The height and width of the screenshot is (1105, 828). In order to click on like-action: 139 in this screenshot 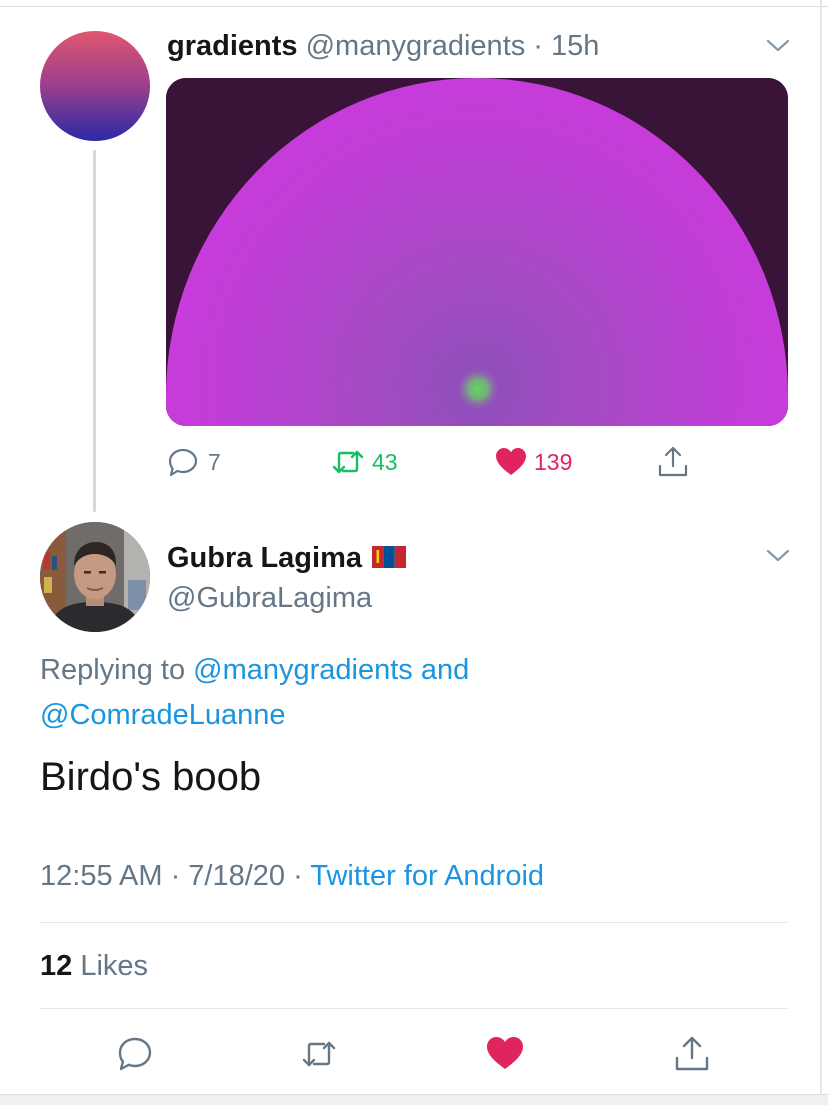, I will do `click(533, 462)`.